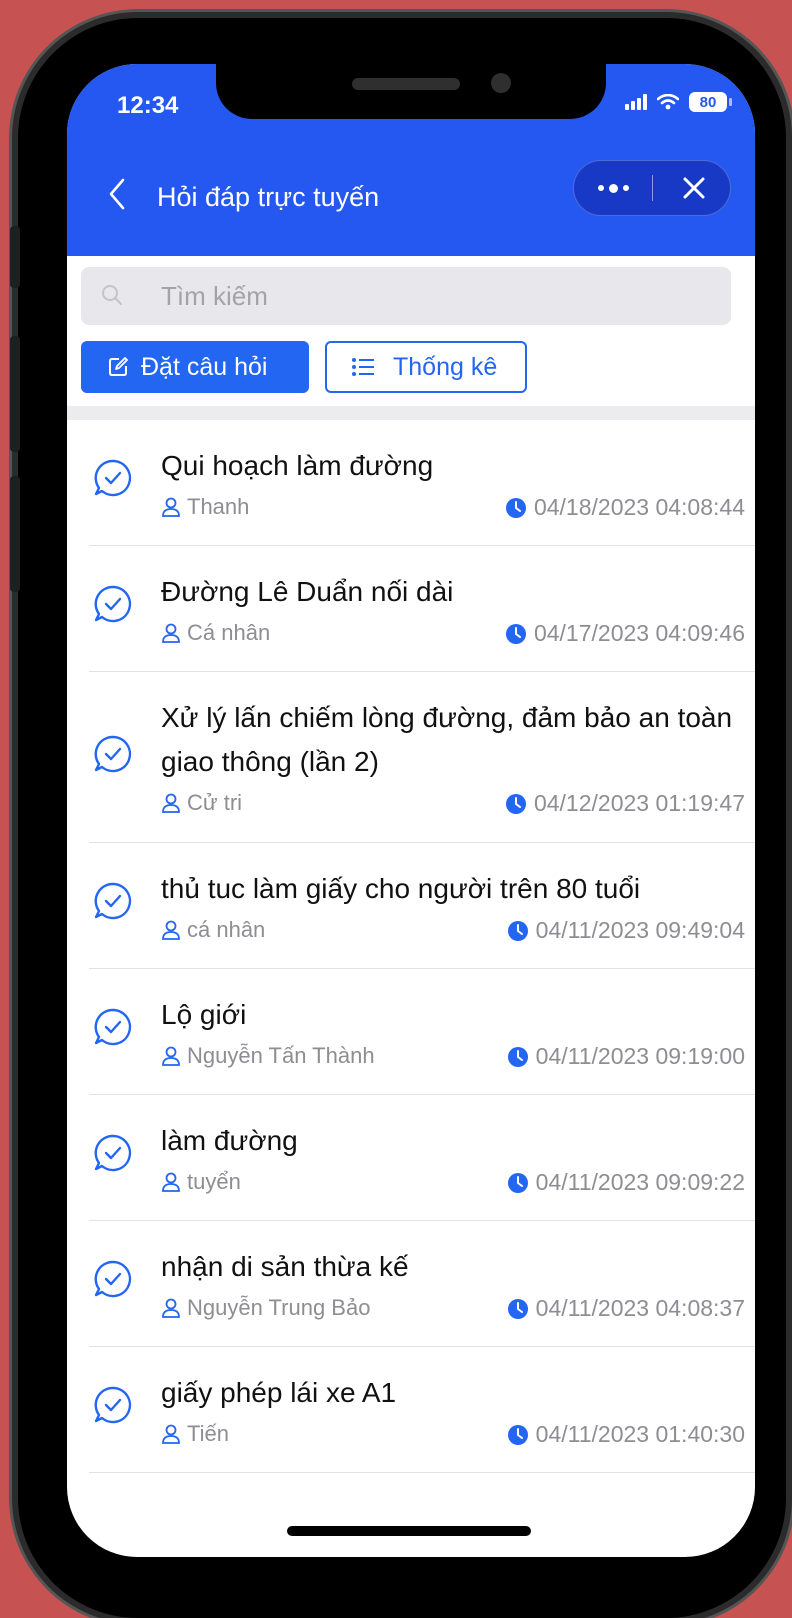  Describe the element at coordinates (15, 394) in the screenshot. I see `volume-up-button` at that location.